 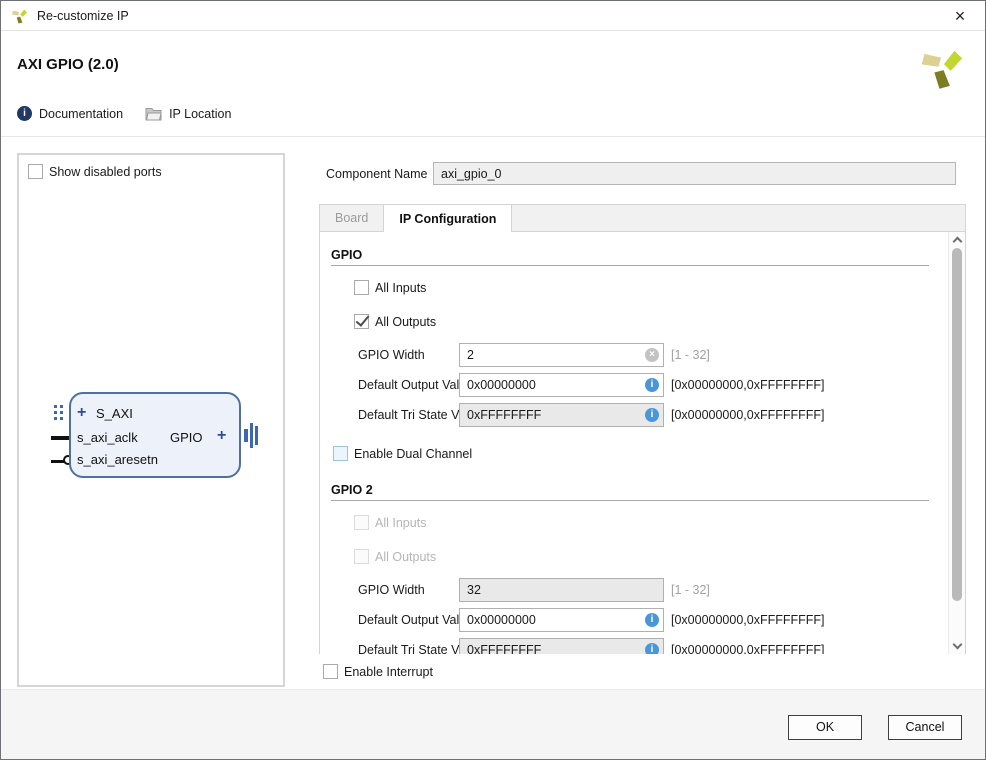 I want to click on port-s-axi-aresetn: s_axi_aresetn, so click(x=117, y=459).